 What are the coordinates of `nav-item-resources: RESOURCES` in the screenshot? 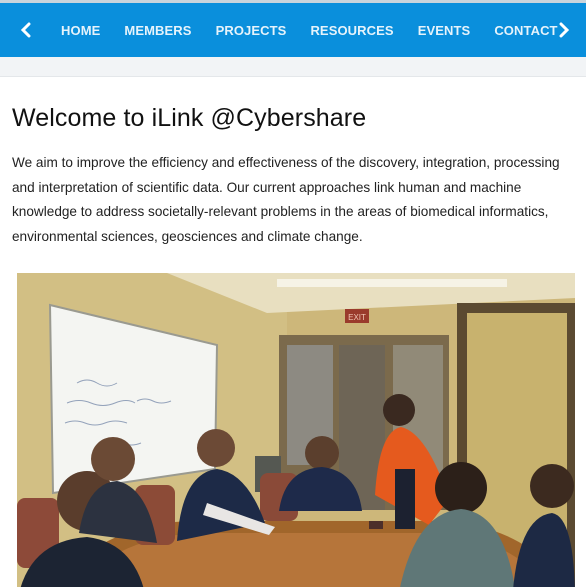 It's located at (351, 30).